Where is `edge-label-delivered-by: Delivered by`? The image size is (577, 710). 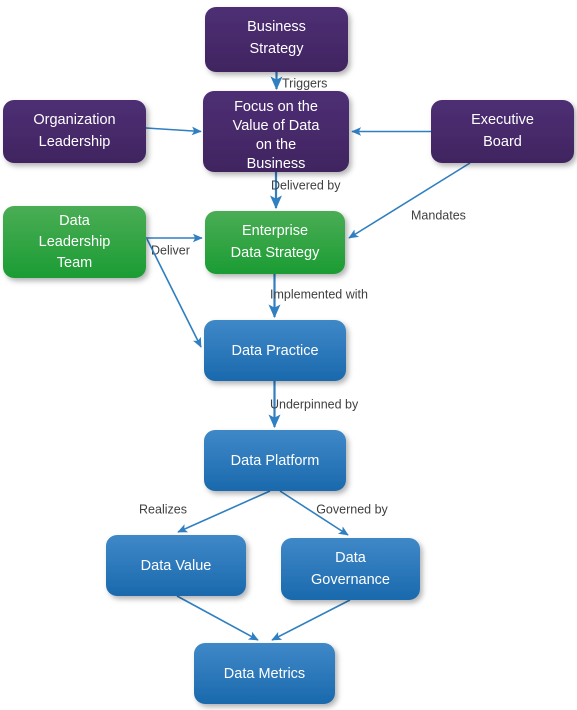 edge-label-delivered-by: Delivered by is located at coordinates (306, 185).